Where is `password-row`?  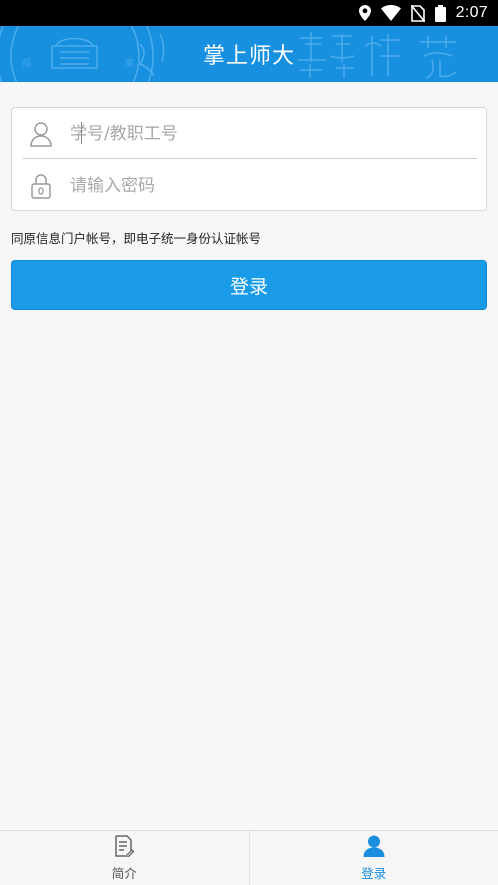
password-row is located at coordinates (250, 185).